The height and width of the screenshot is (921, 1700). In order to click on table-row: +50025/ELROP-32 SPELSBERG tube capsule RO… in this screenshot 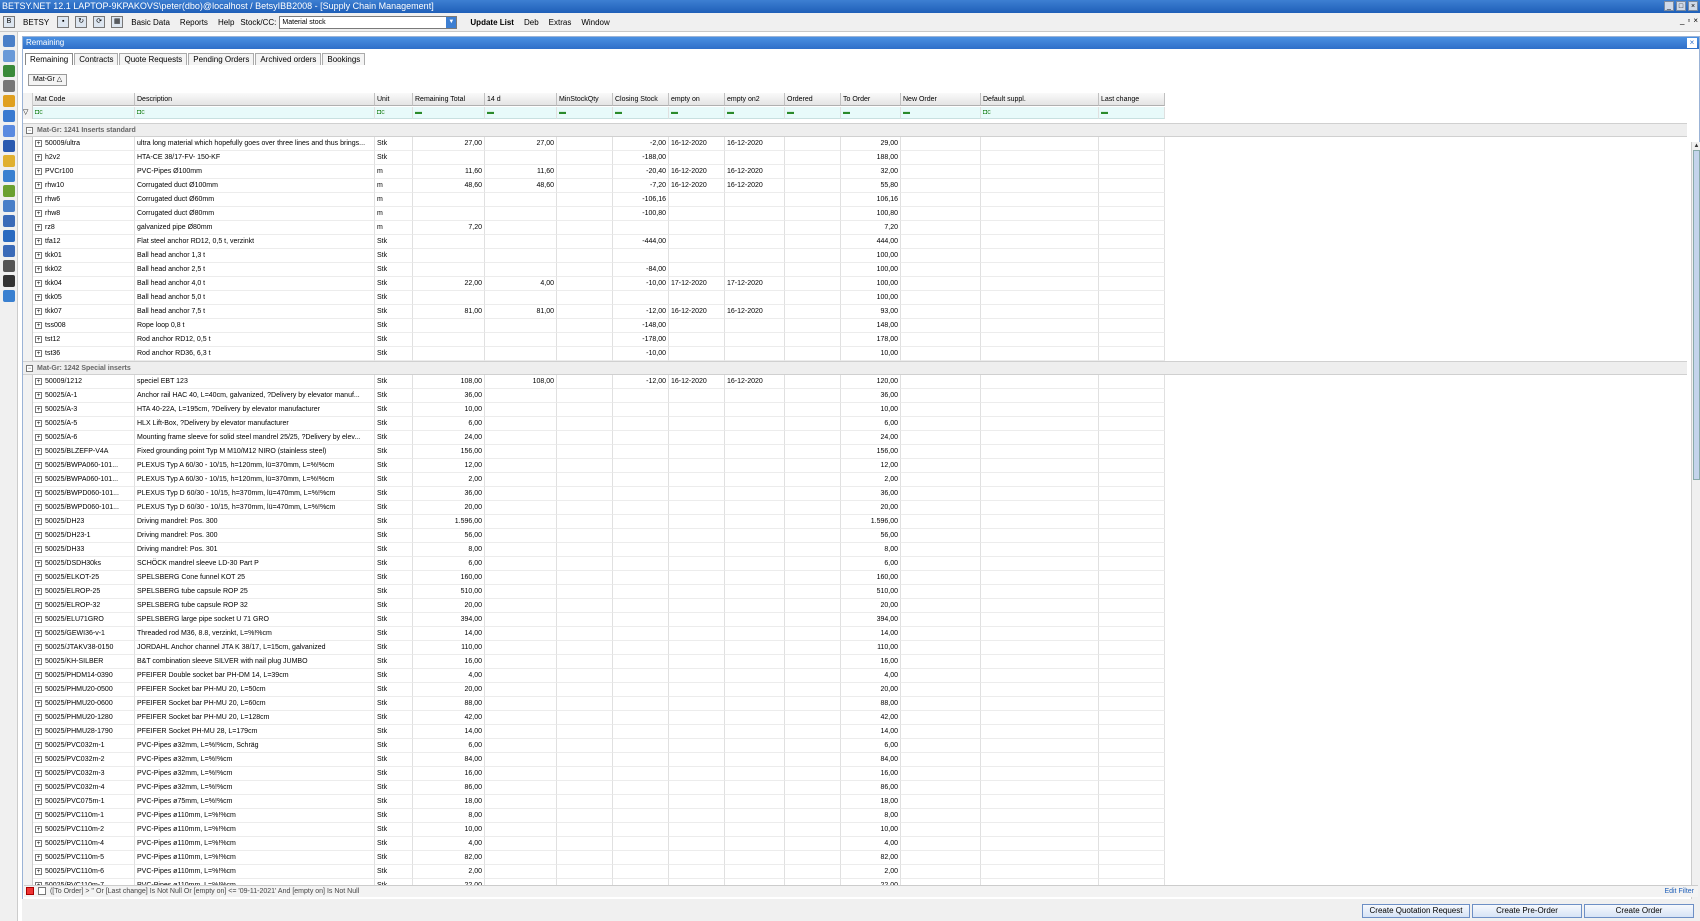, I will do `click(855, 606)`.